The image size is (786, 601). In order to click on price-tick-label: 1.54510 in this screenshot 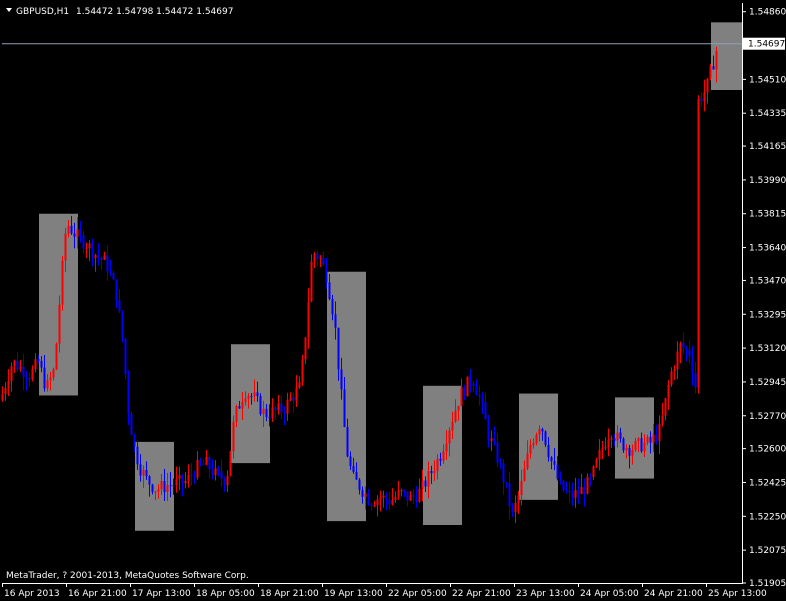, I will do `click(767, 80)`.